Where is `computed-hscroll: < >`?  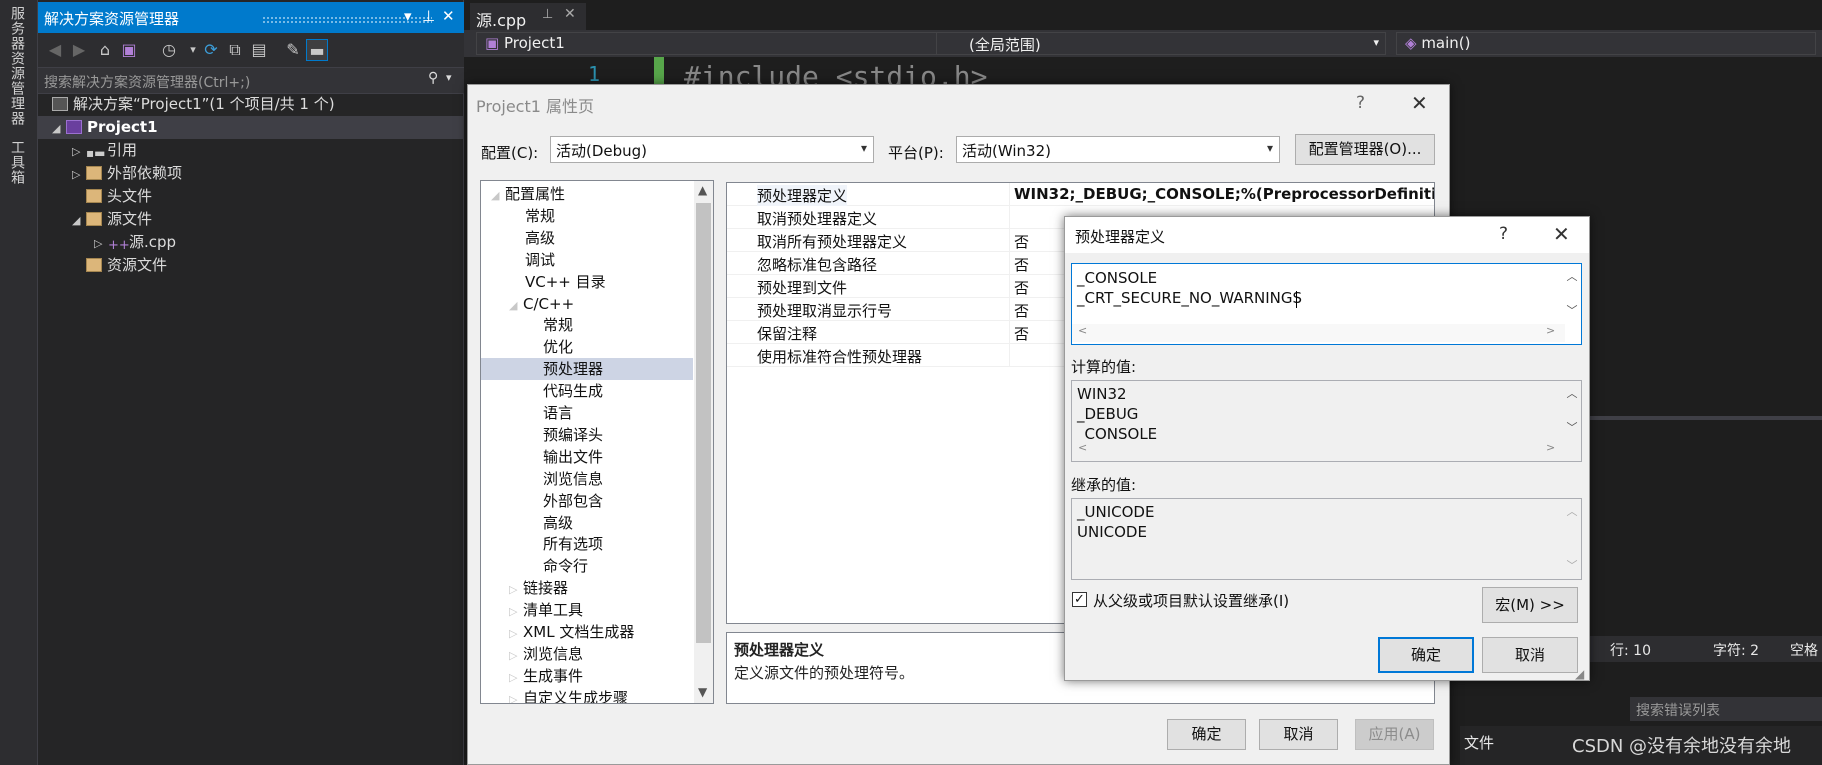
computed-hscroll: < > is located at coordinates (1318, 450).